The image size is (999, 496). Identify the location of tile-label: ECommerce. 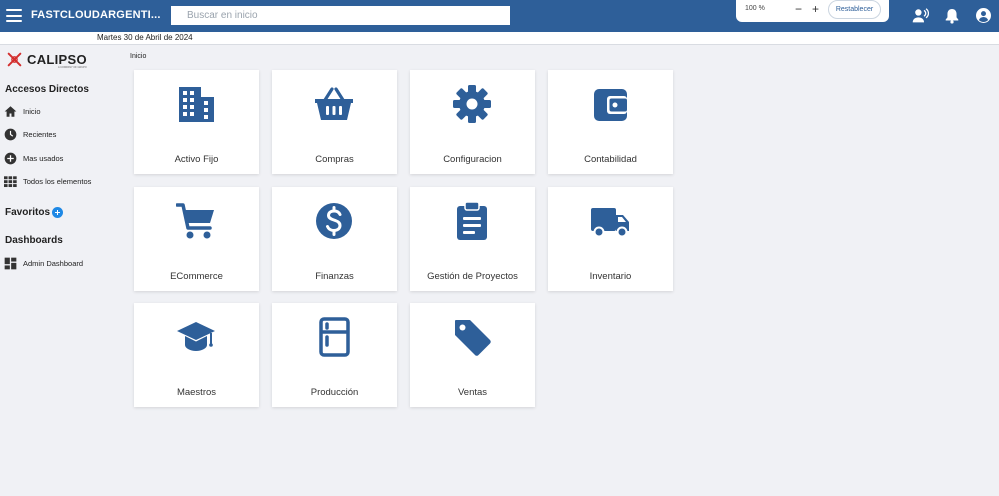
(196, 276).